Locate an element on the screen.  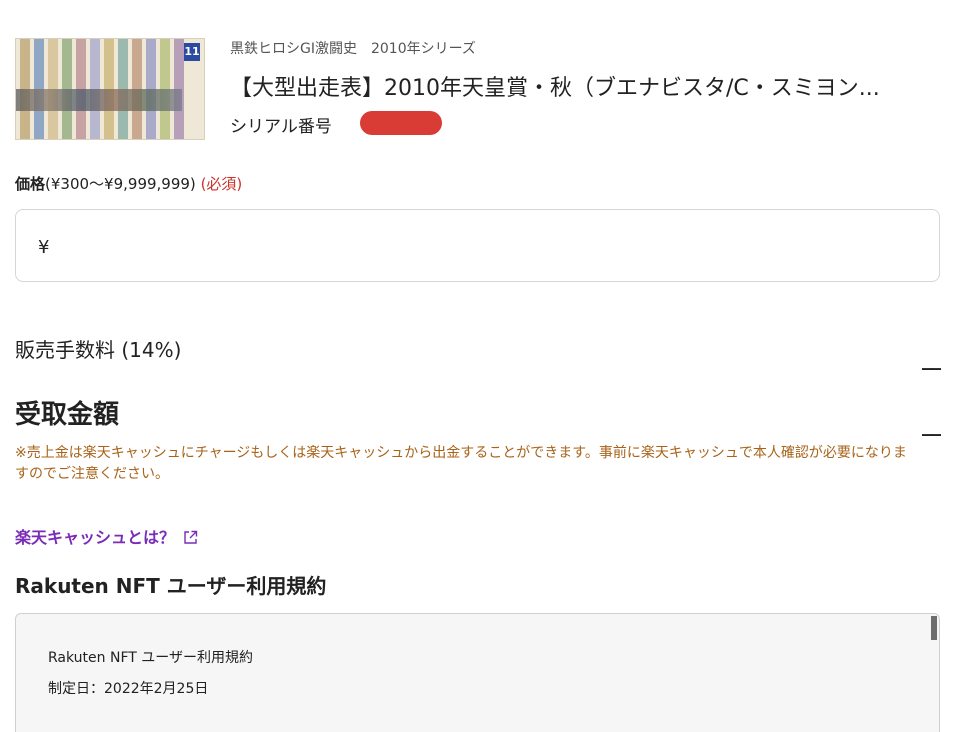
price-range: (¥300〜¥9,999,999) is located at coordinates (120, 184).